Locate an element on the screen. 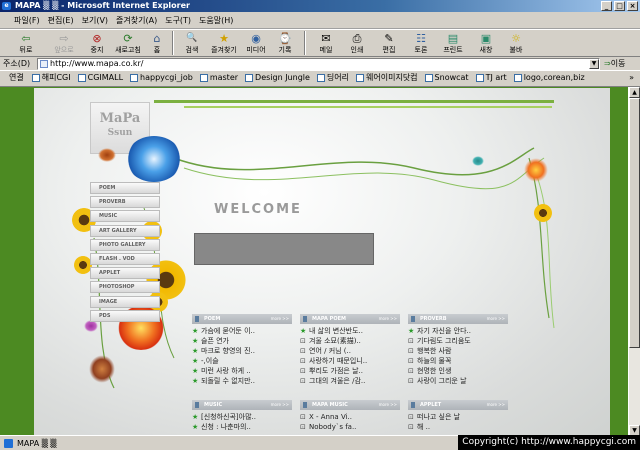 The image size is (640, 450). link-page-icon is located at coordinates (35, 77).